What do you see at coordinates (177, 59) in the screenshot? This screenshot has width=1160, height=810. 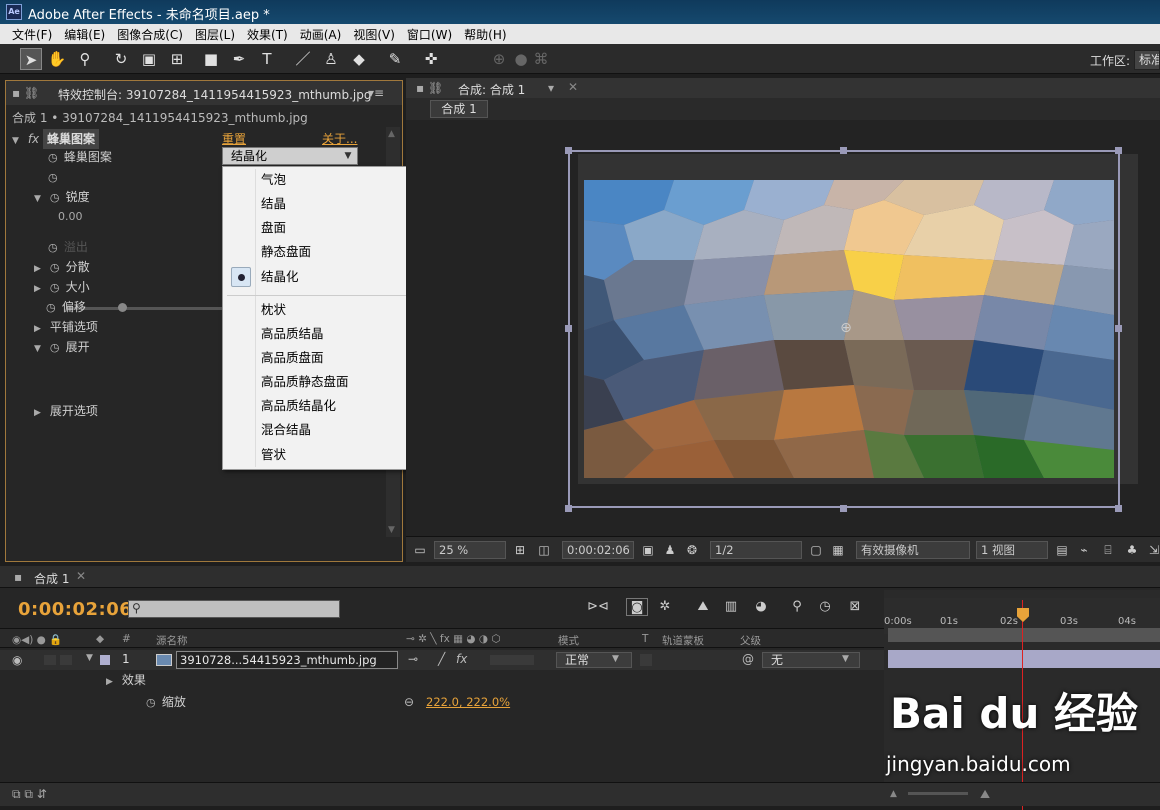 I see `pan-behind-tool-icon: ⊞` at bounding box center [177, 59].